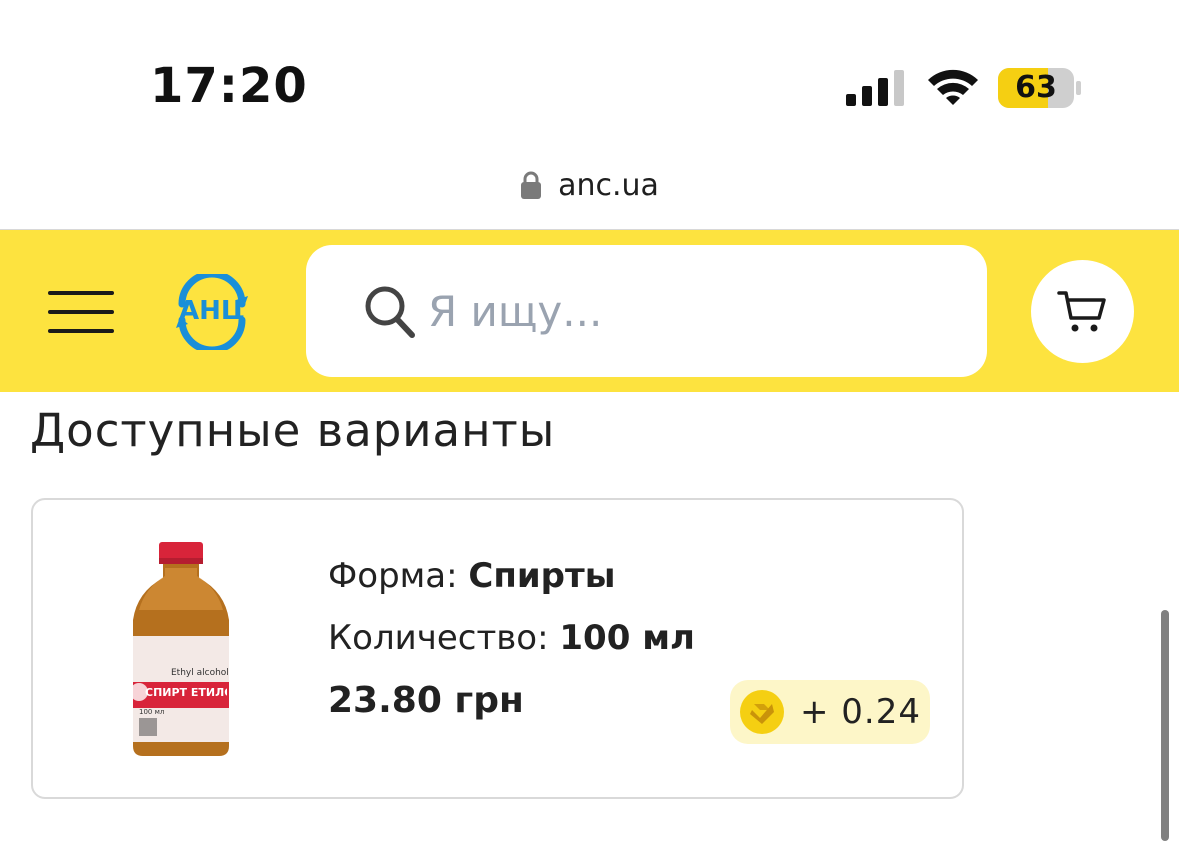 This screenshot has height=841, width=1179. I want to click on bonus-chip: + 0.24, so click(830, 712).